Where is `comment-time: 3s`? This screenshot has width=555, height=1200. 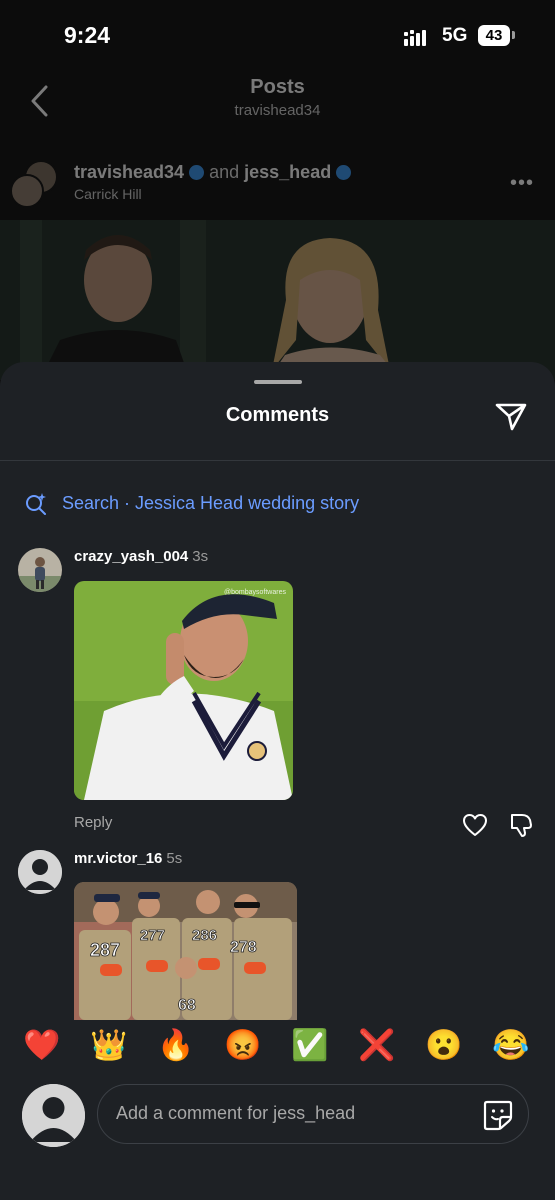 comment-time: 3s is located at coordinates (200, 556).